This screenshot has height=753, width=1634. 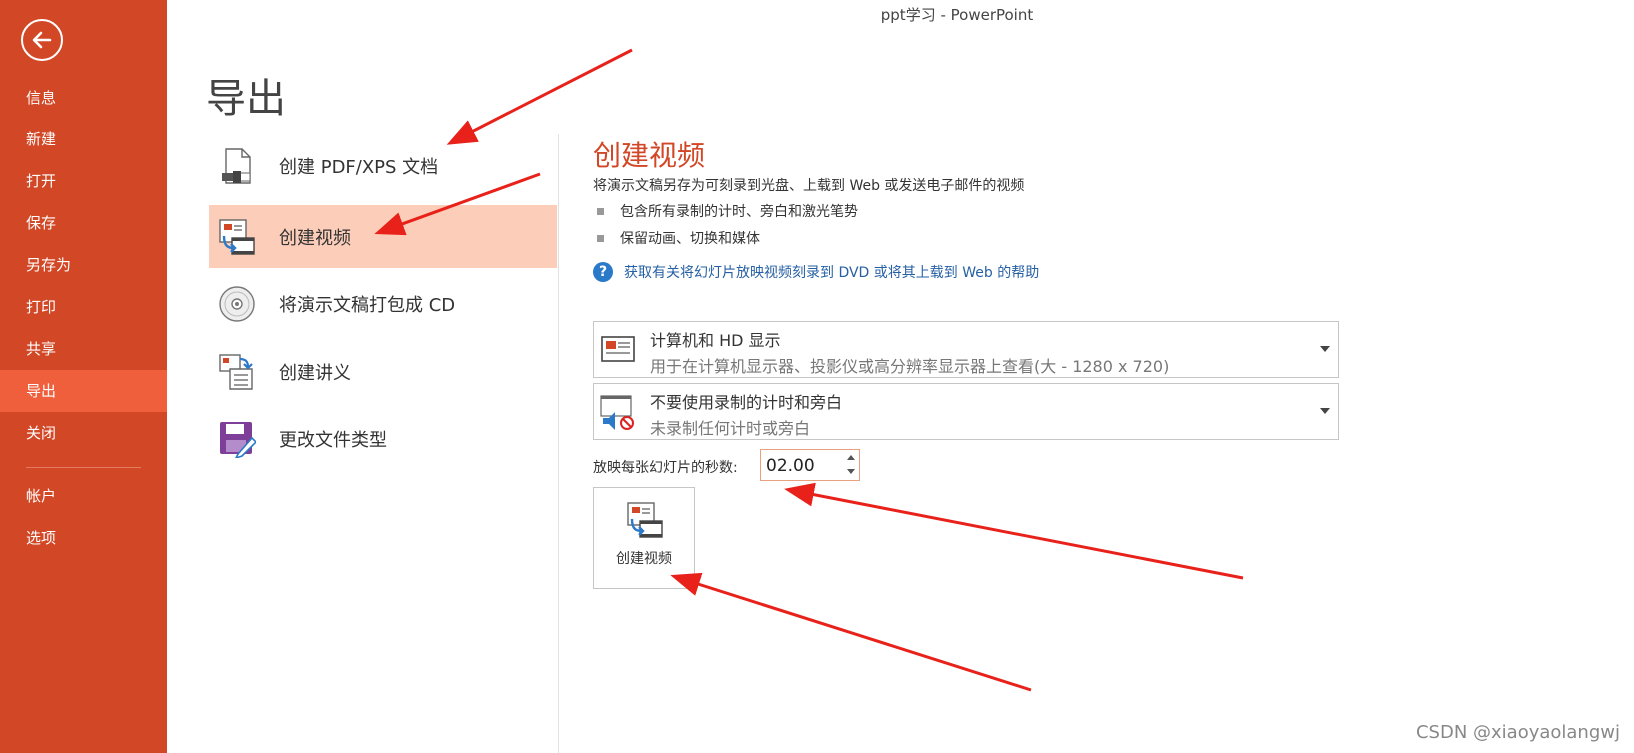 I want to click on create-video-button-label: 创建视频, so click(x=644, y=559).